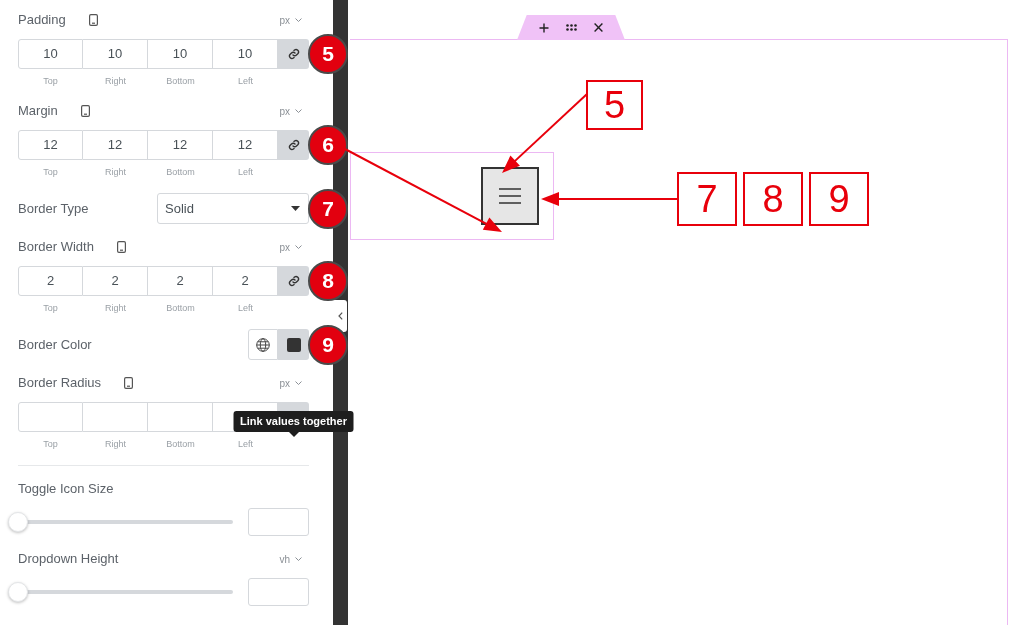  I want to click on control-label: Border Color, so click(55, 344).